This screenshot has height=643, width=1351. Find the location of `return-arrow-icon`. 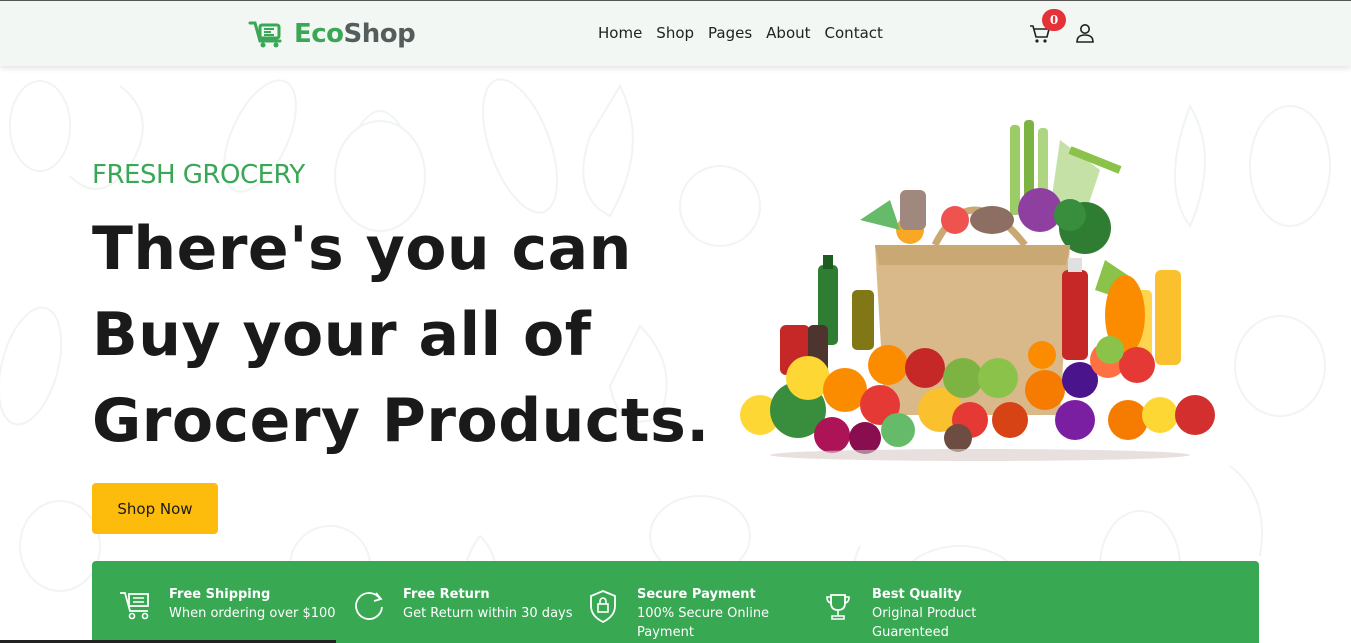

return-arrow-icon is located at coordinates (369, 606).